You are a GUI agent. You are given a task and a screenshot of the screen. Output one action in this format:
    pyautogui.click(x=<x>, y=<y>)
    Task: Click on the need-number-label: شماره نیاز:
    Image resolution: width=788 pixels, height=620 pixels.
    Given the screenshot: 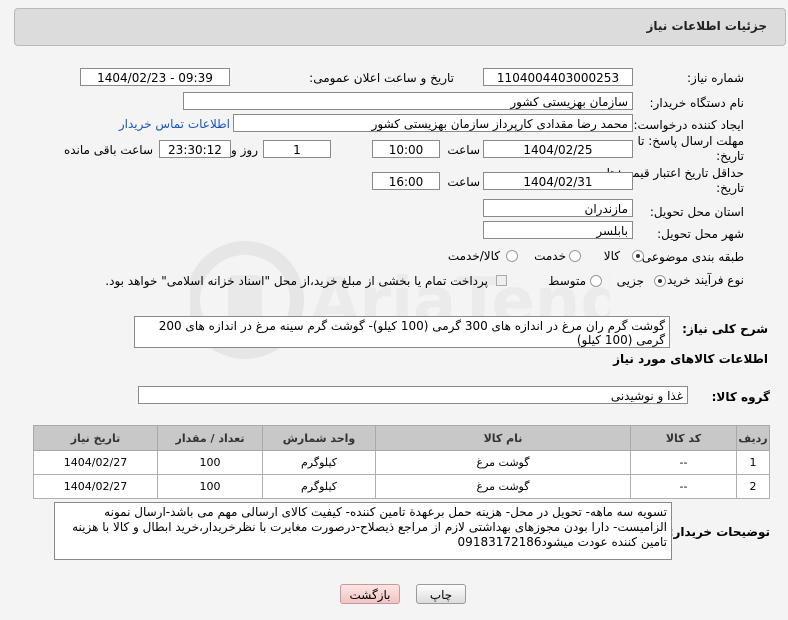 What is the action you would take?
    pyautogui.click(x=715, y=78)
    